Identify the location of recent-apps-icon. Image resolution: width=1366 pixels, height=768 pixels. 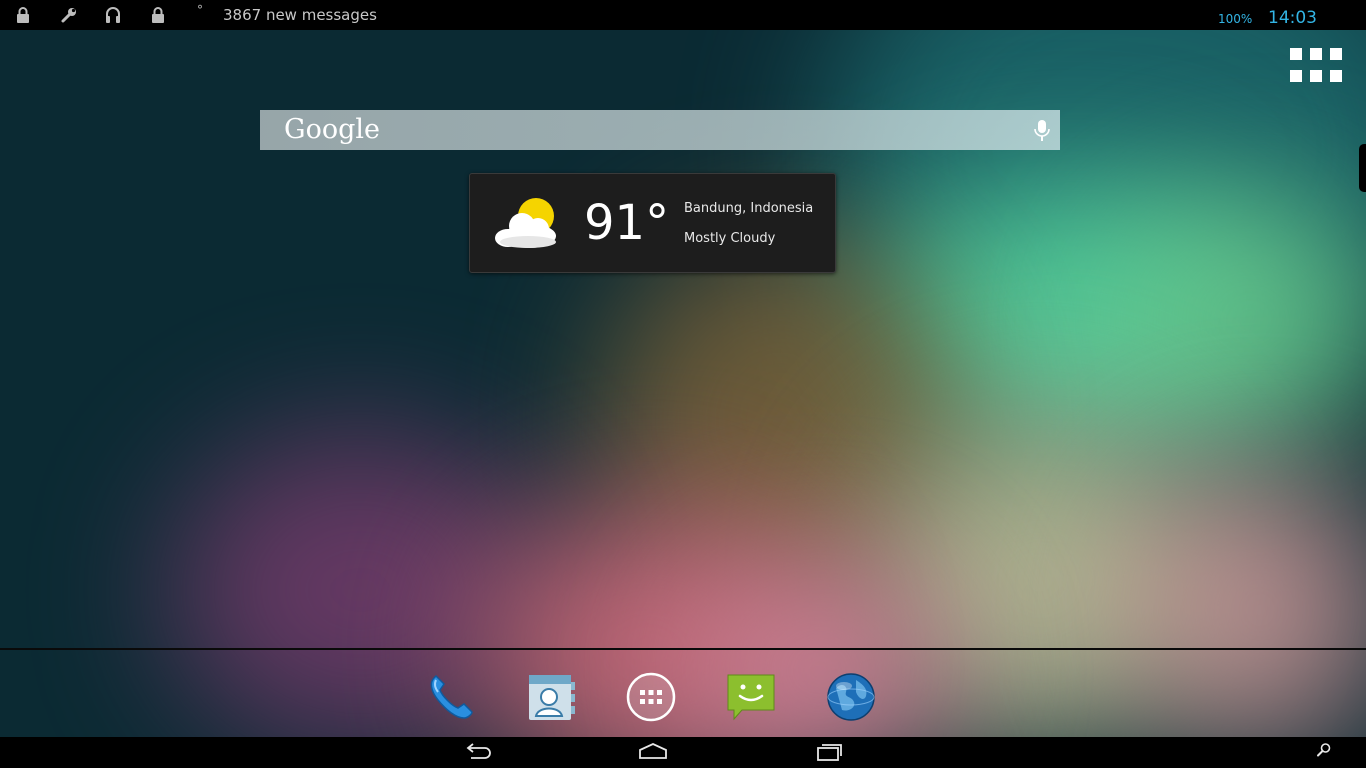
(829, 752).